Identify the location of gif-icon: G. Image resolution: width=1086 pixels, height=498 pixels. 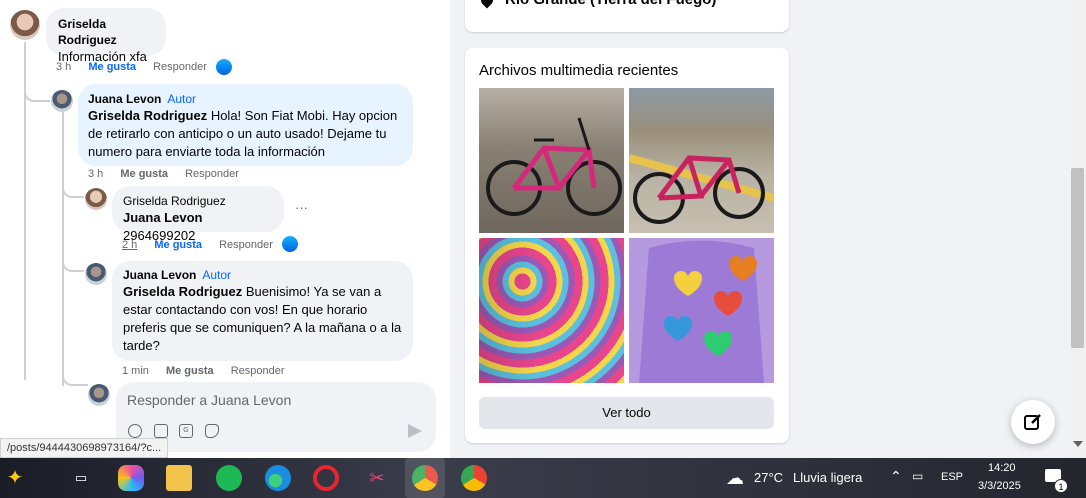
(186, 431).